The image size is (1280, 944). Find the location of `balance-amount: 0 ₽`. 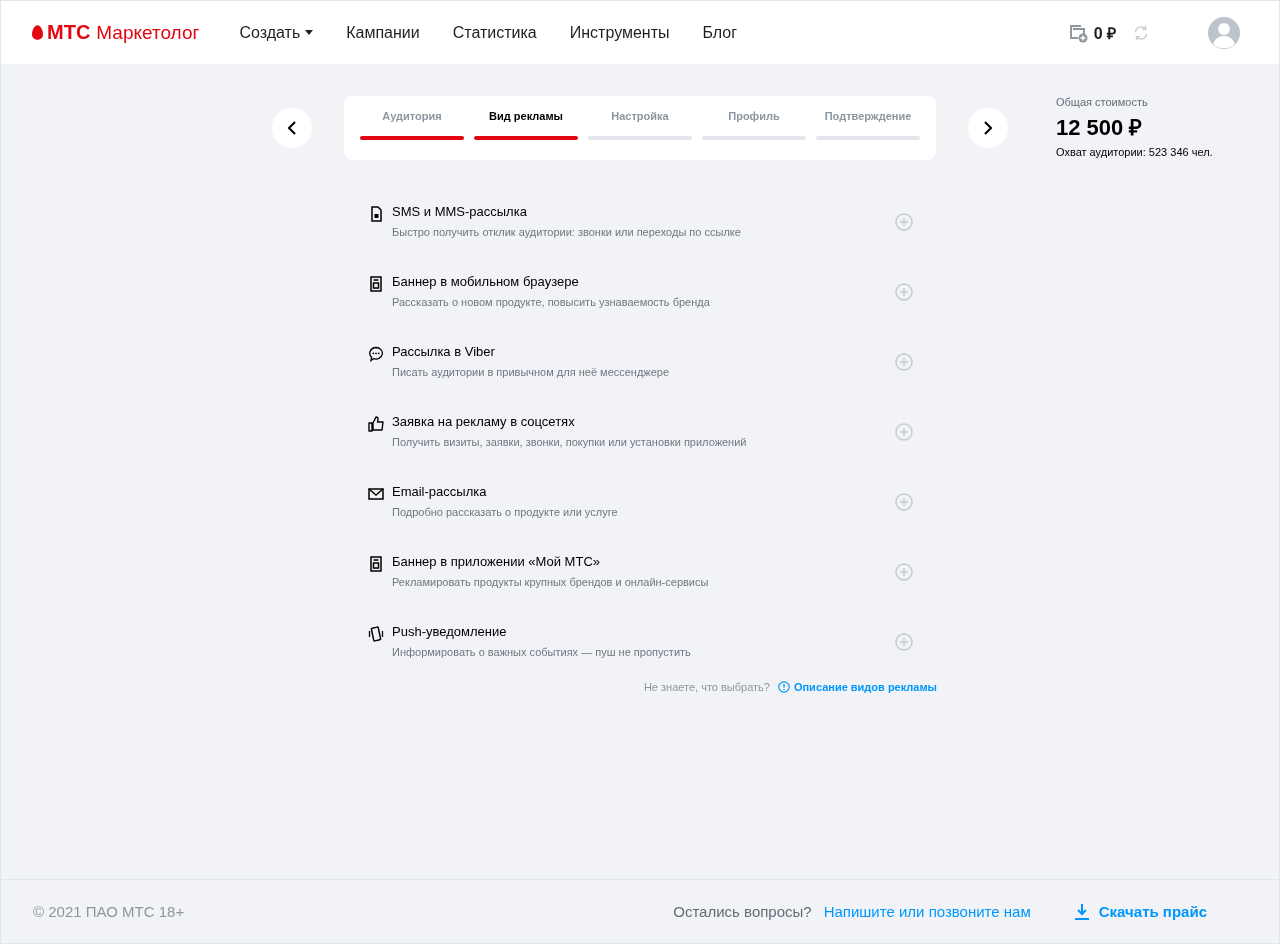

balance-amount: 0 ₽ is located at coordinates (1104, 33).